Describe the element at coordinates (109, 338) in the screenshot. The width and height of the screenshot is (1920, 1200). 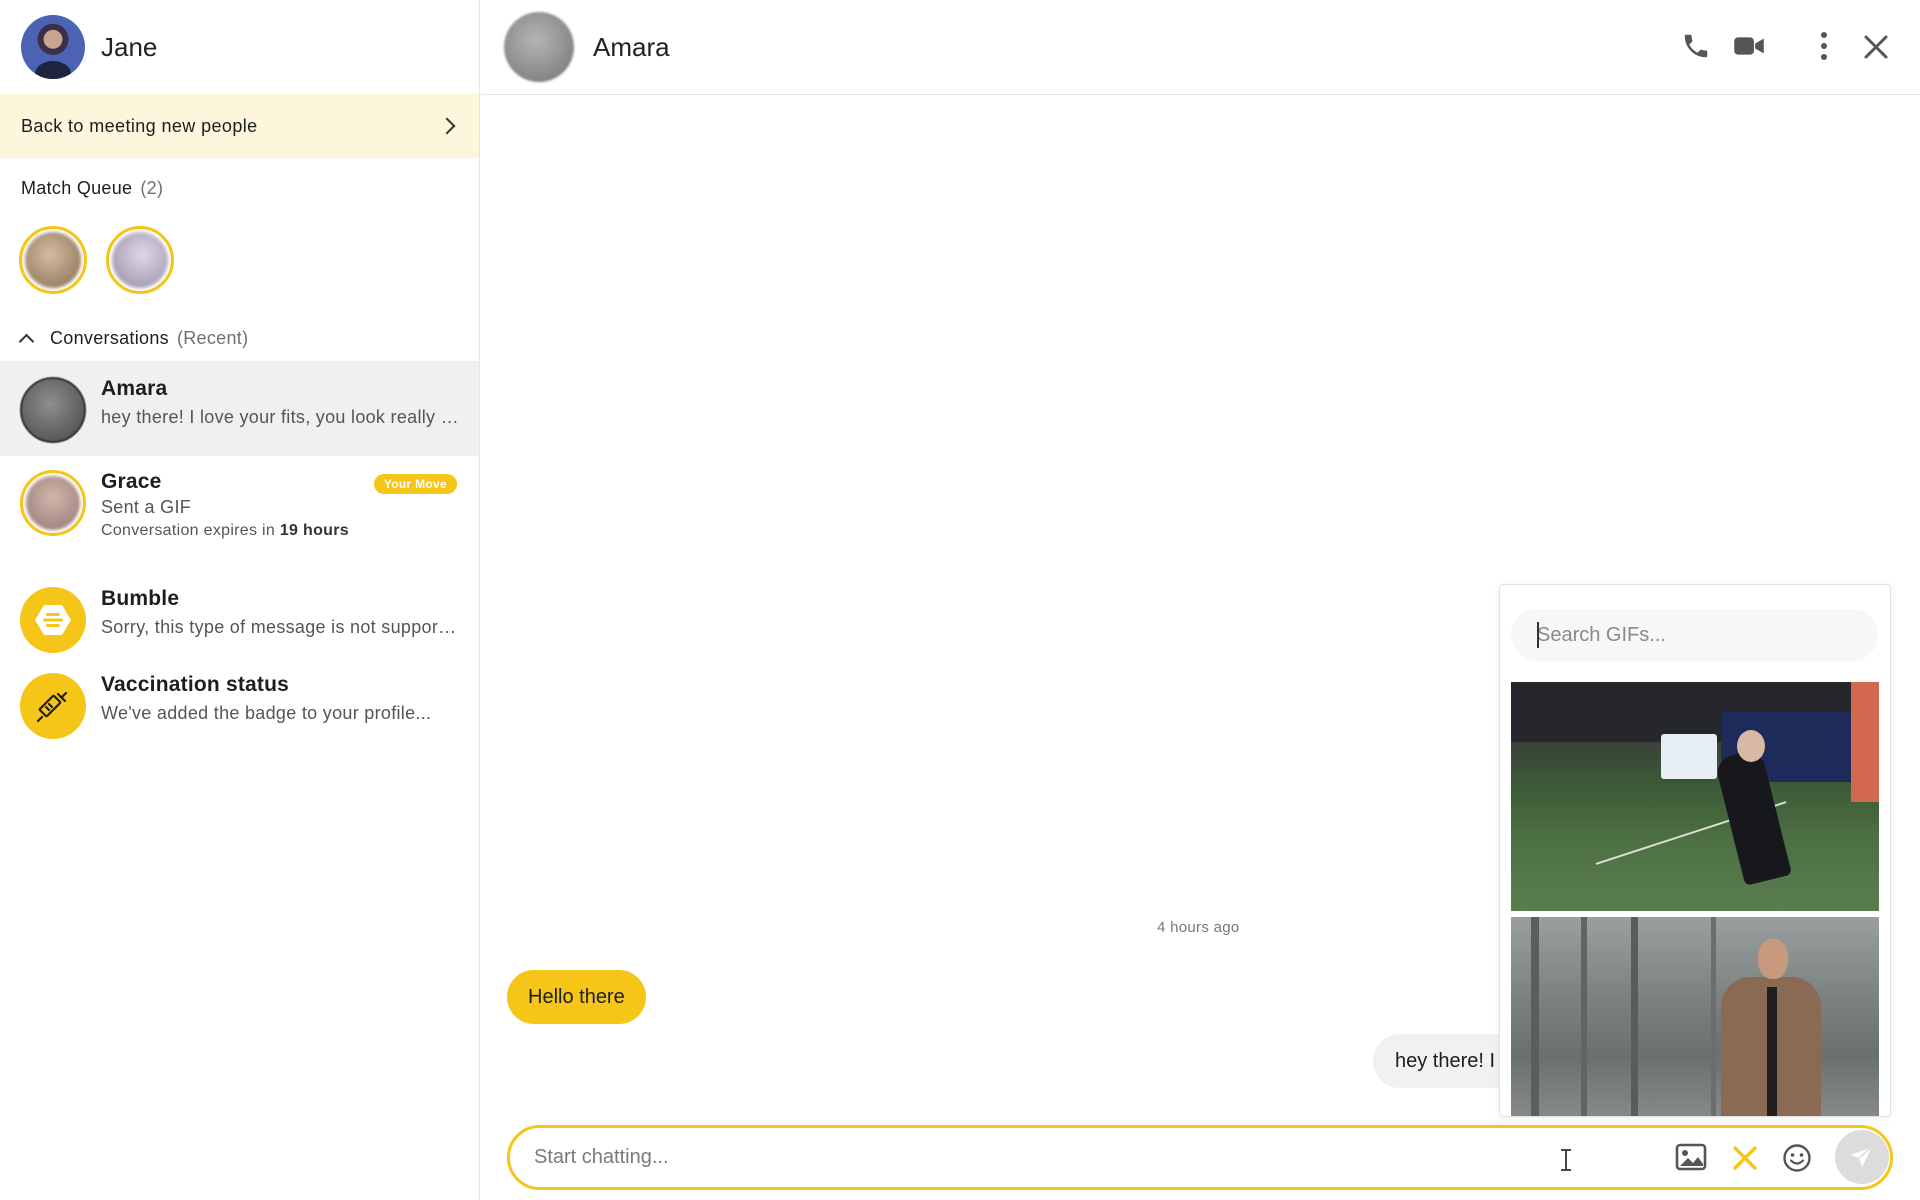
I see `conversations-label: Conversations` at that location.